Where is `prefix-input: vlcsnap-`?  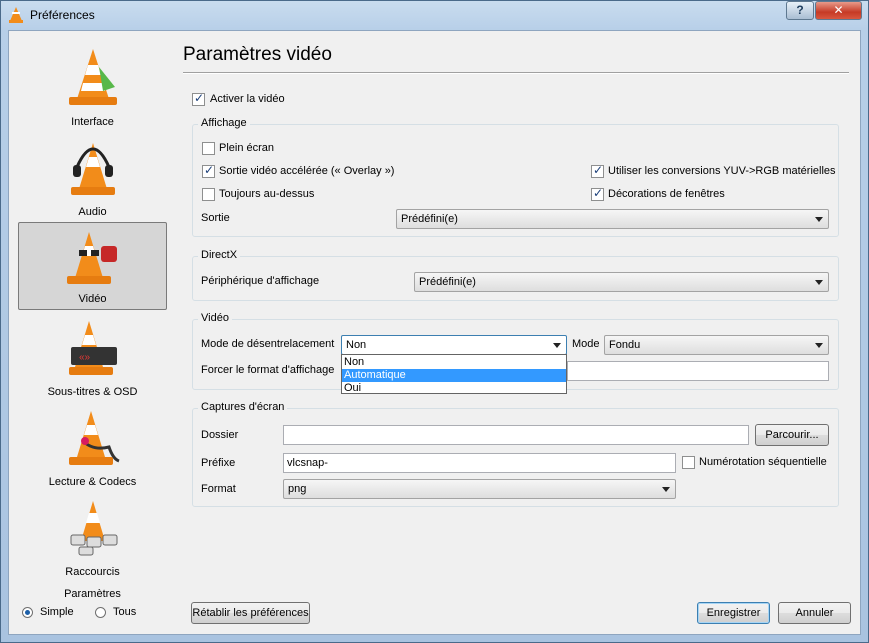
prefix-input: vlcsnap- is located at coordinates (479, 463).